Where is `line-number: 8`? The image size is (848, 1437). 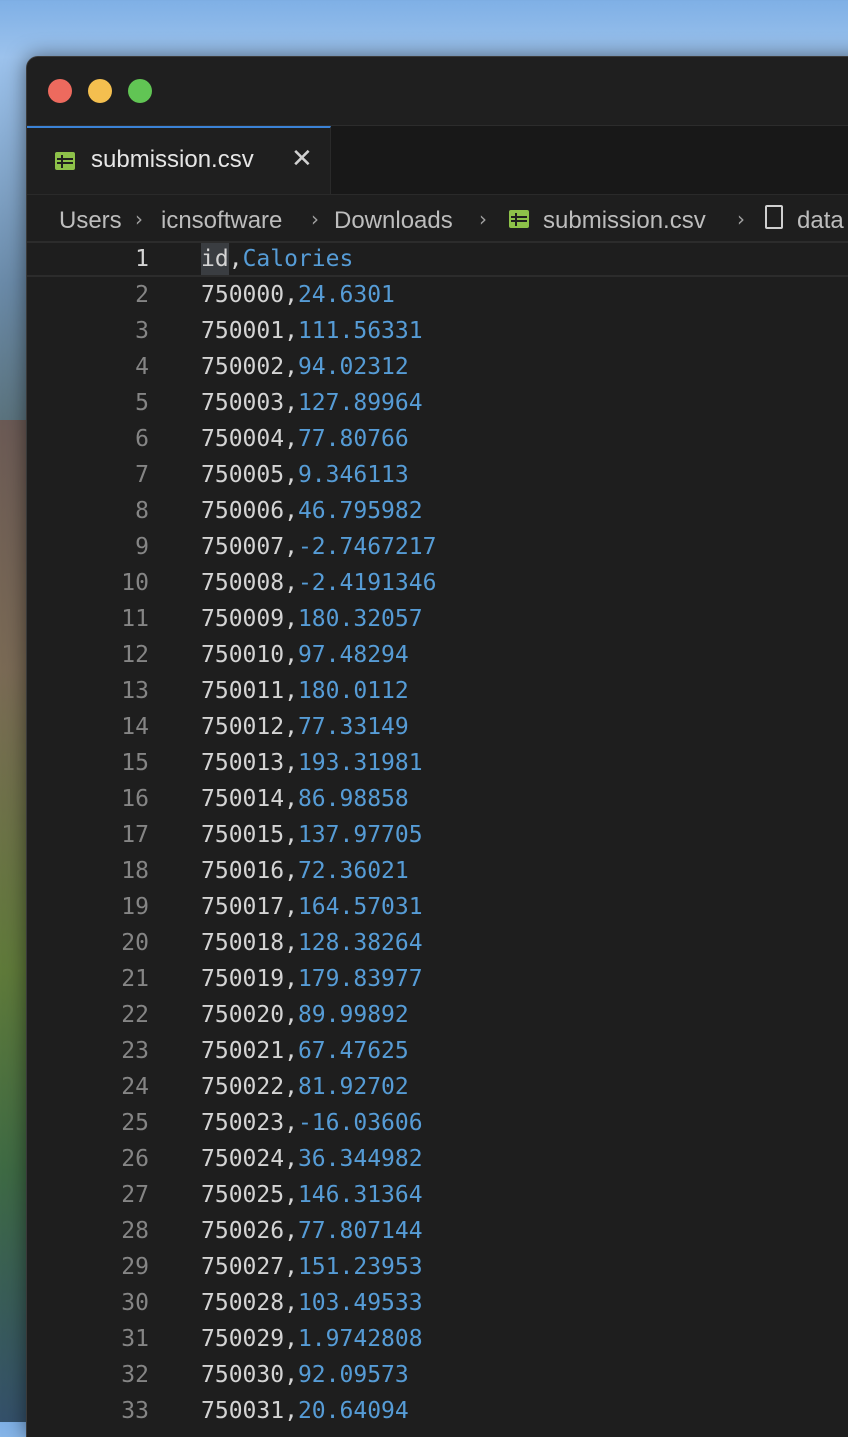 line-number: 8 is located at coordinates (142, 511).